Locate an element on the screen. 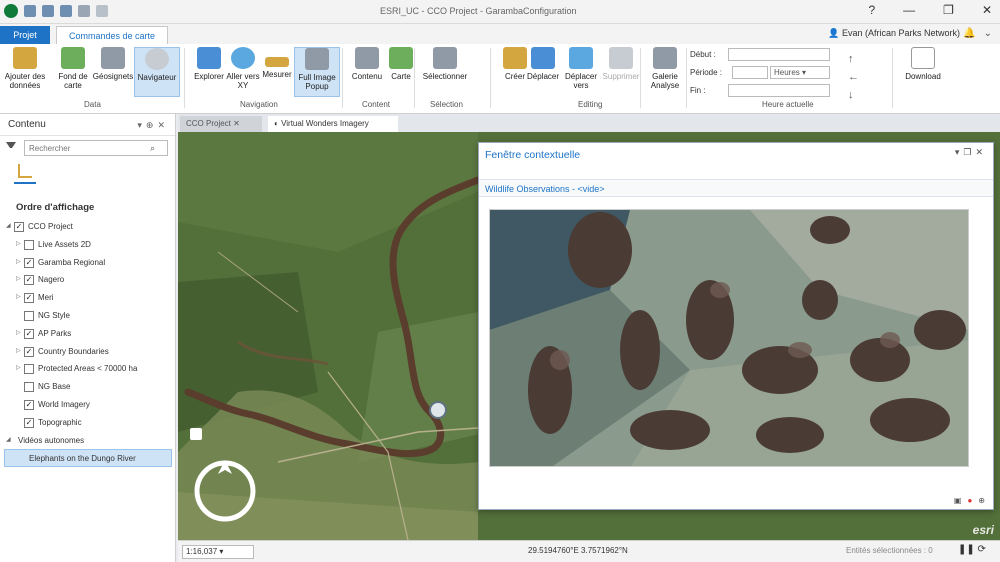 This screenshot has width=1000, height=562. search-row: ⌕ is located at coordinates (87, 148).